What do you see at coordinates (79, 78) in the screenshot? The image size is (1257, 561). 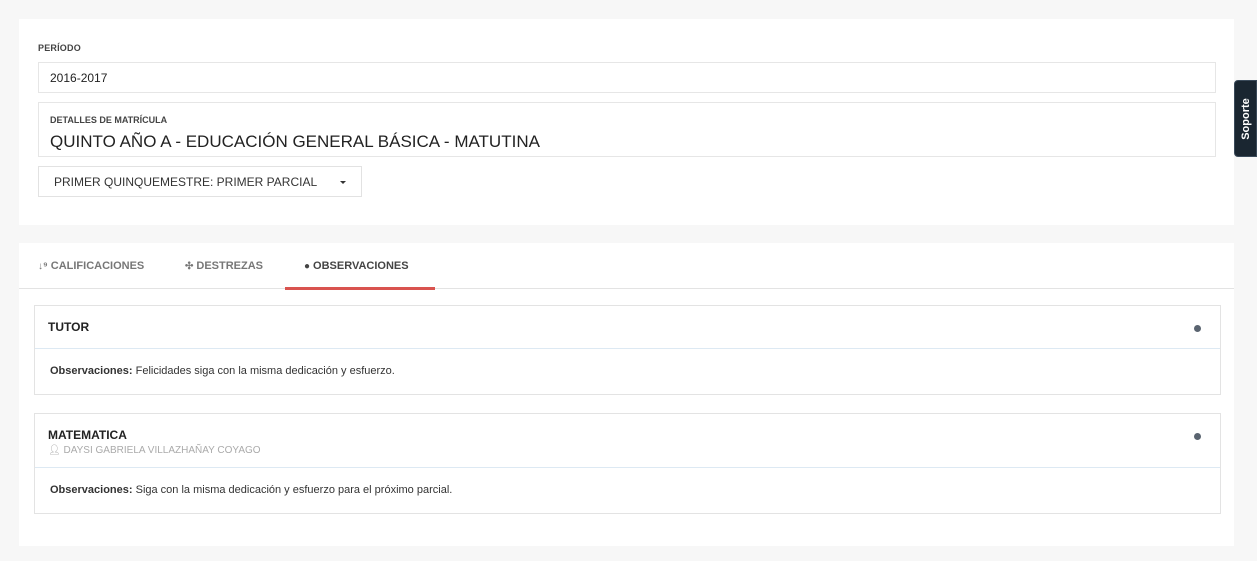 I see `periodo-value: 2016-2017` at bounding box center [79, 78].